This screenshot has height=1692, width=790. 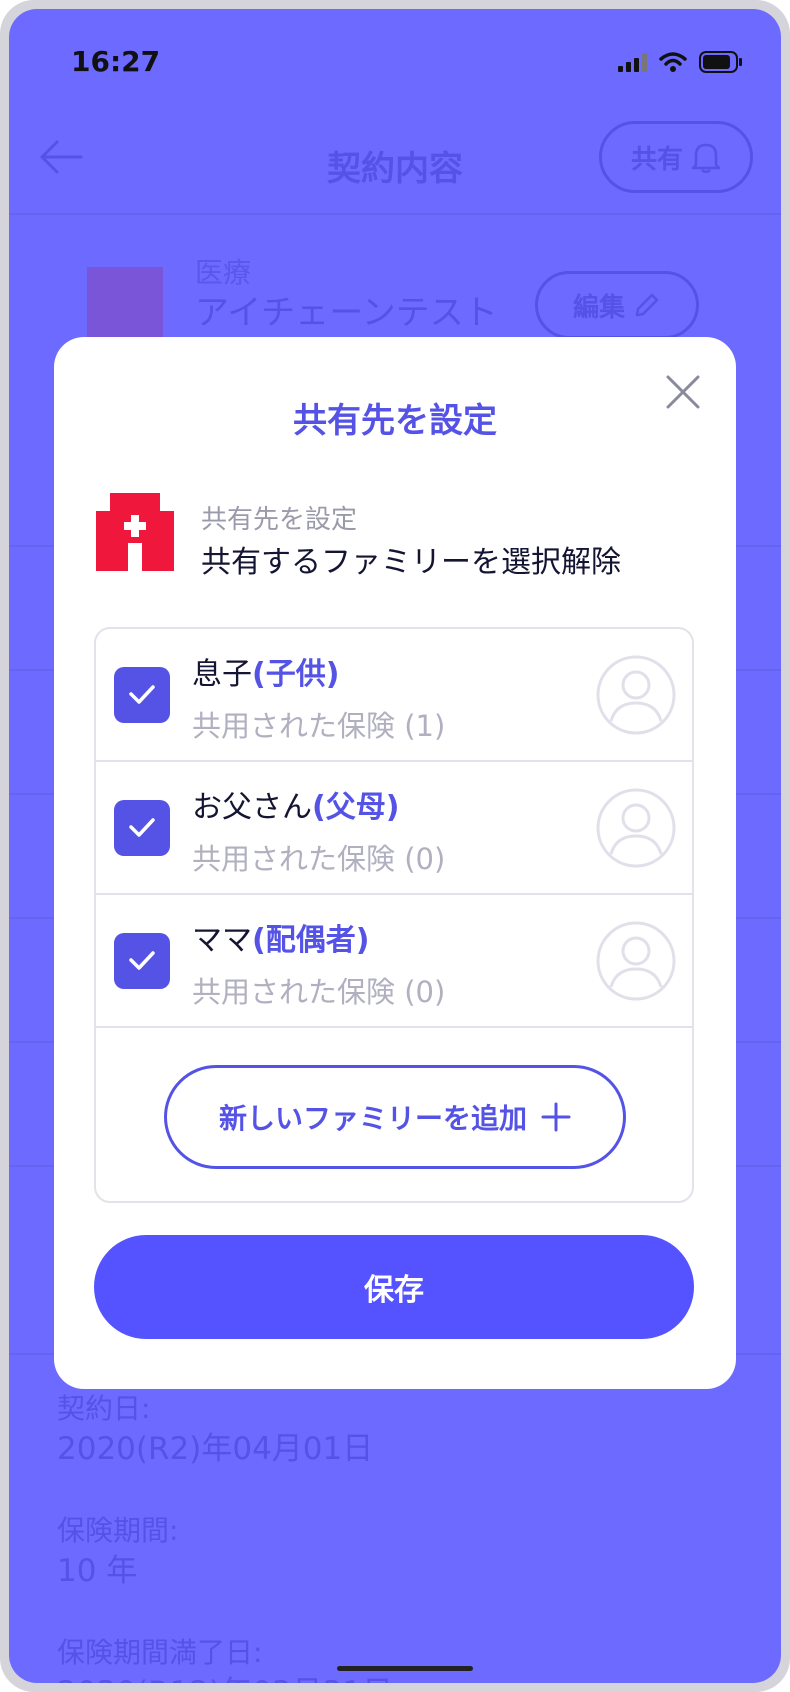 I want to click on dialog-subtitle: 共有先を設定, so click(x=279, y=520).